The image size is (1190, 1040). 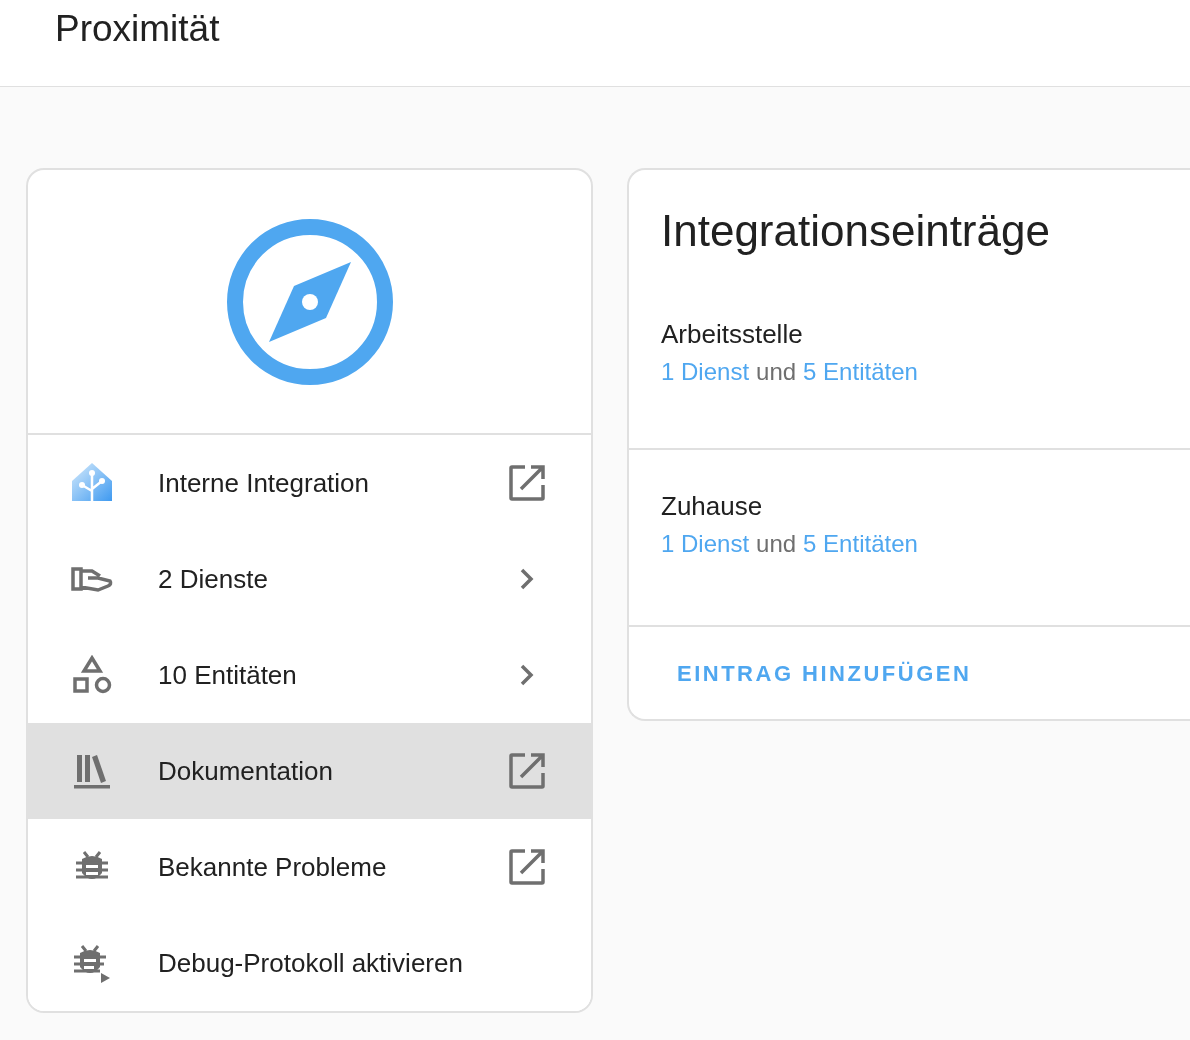 I want to click on shapes-icon, so click(x=92, y=675).